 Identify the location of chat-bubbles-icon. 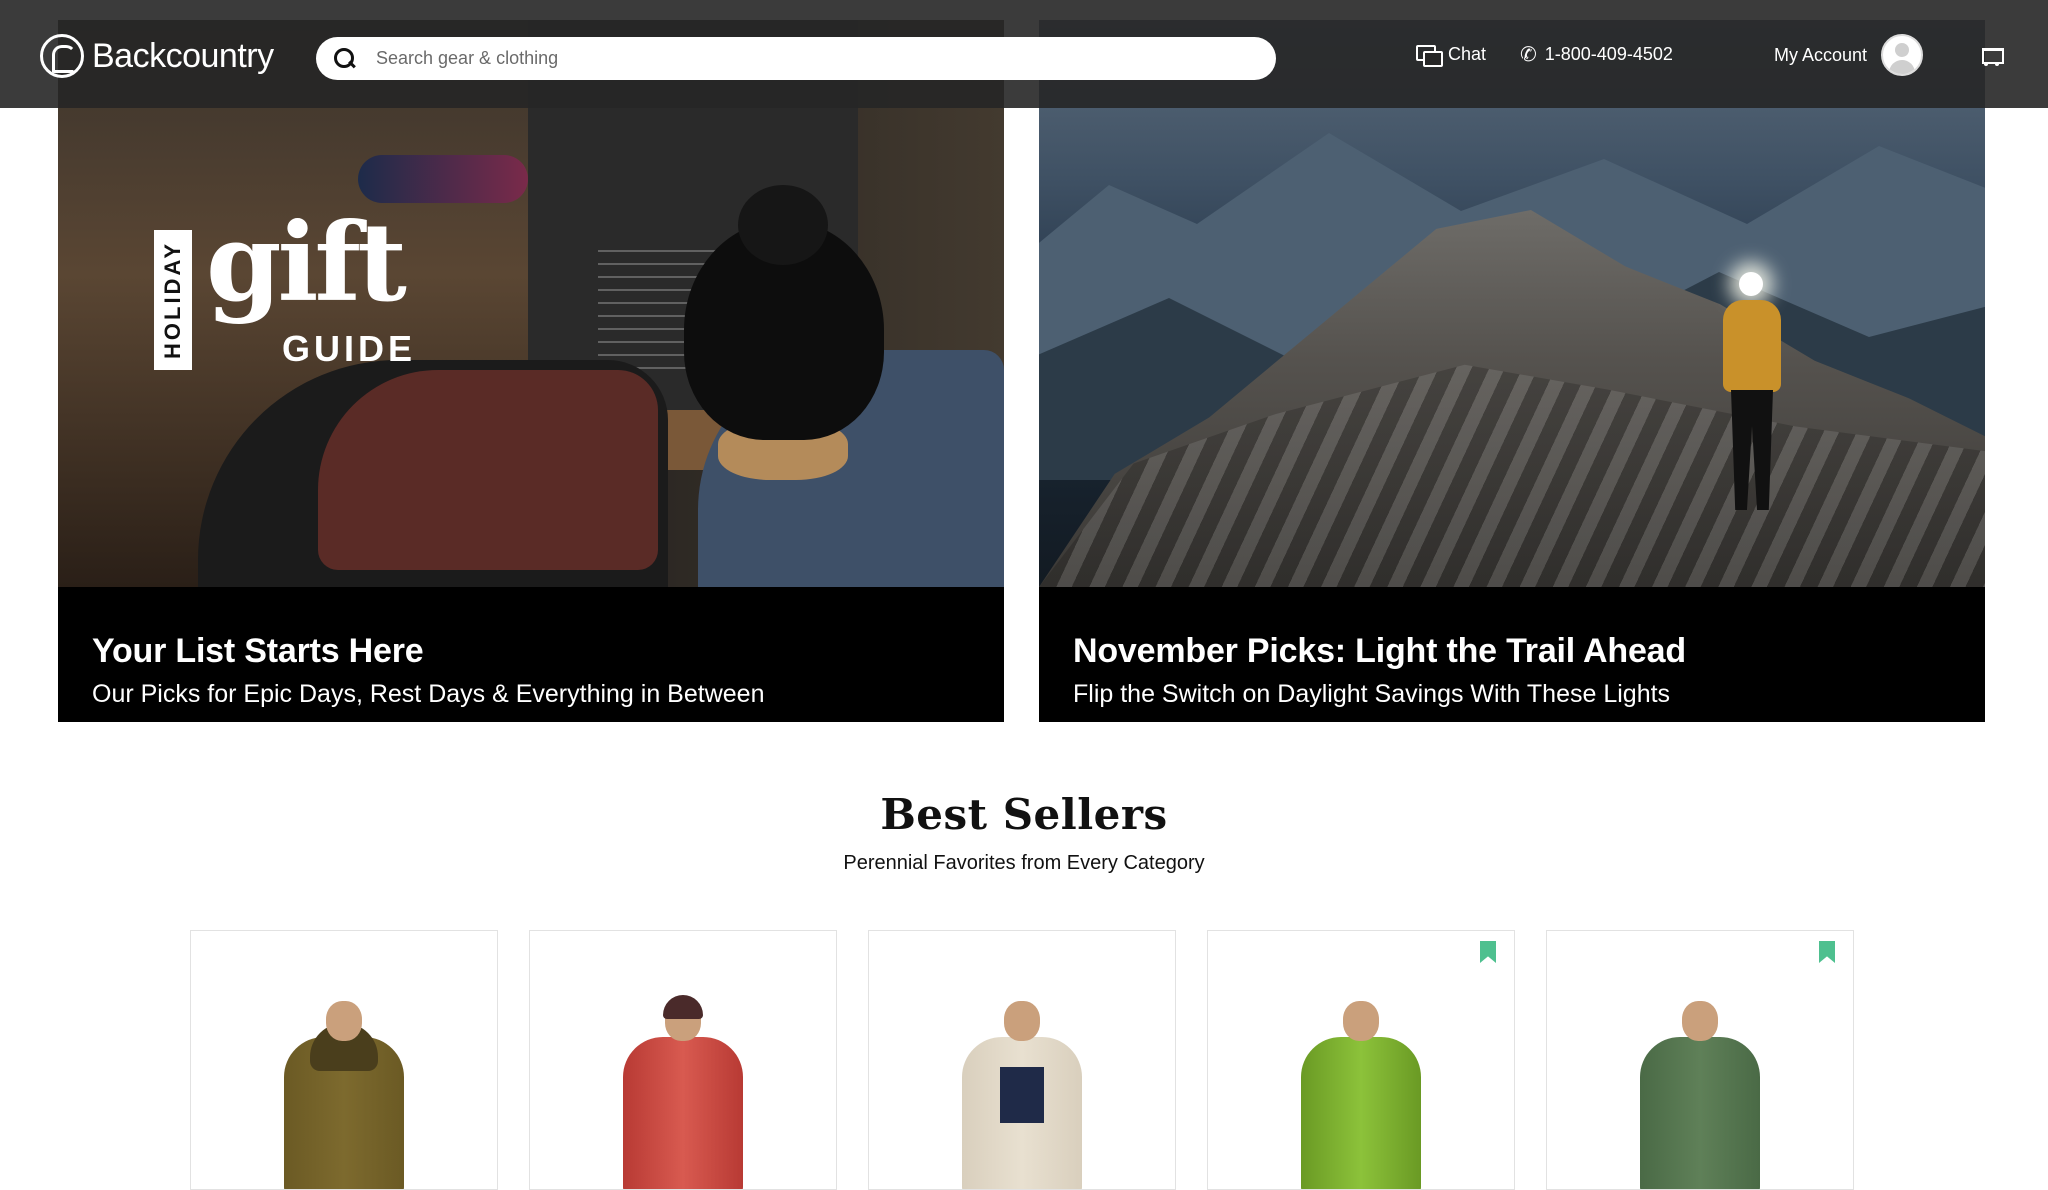
(1429, 55).